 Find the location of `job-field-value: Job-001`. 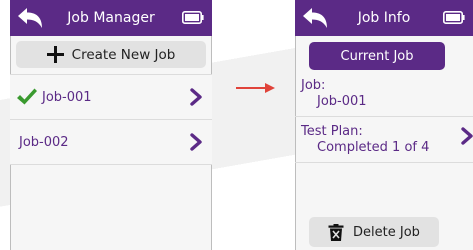

job-field-value: Job-001 is located at coordinates (342, 101).